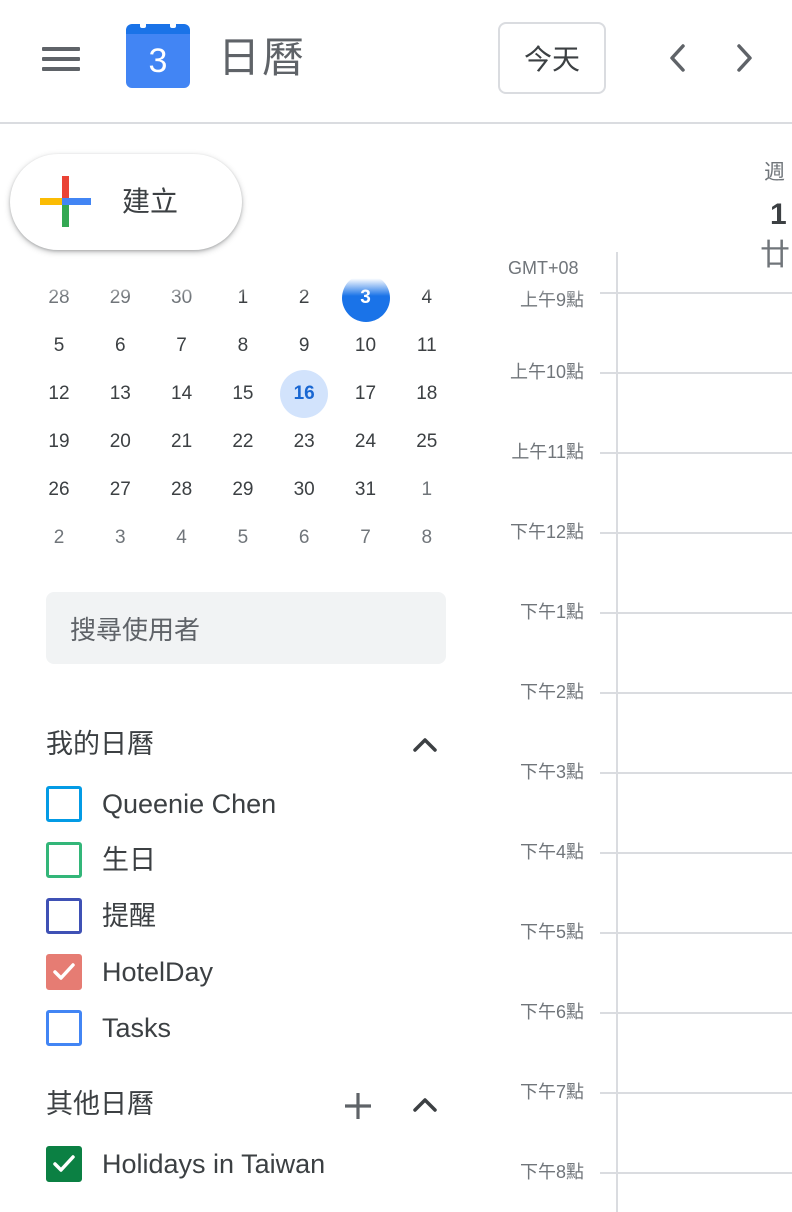  Describe the element at coordinates (551, 1172) in the screenshot. I see `hour-label: 下午8點` at that location.